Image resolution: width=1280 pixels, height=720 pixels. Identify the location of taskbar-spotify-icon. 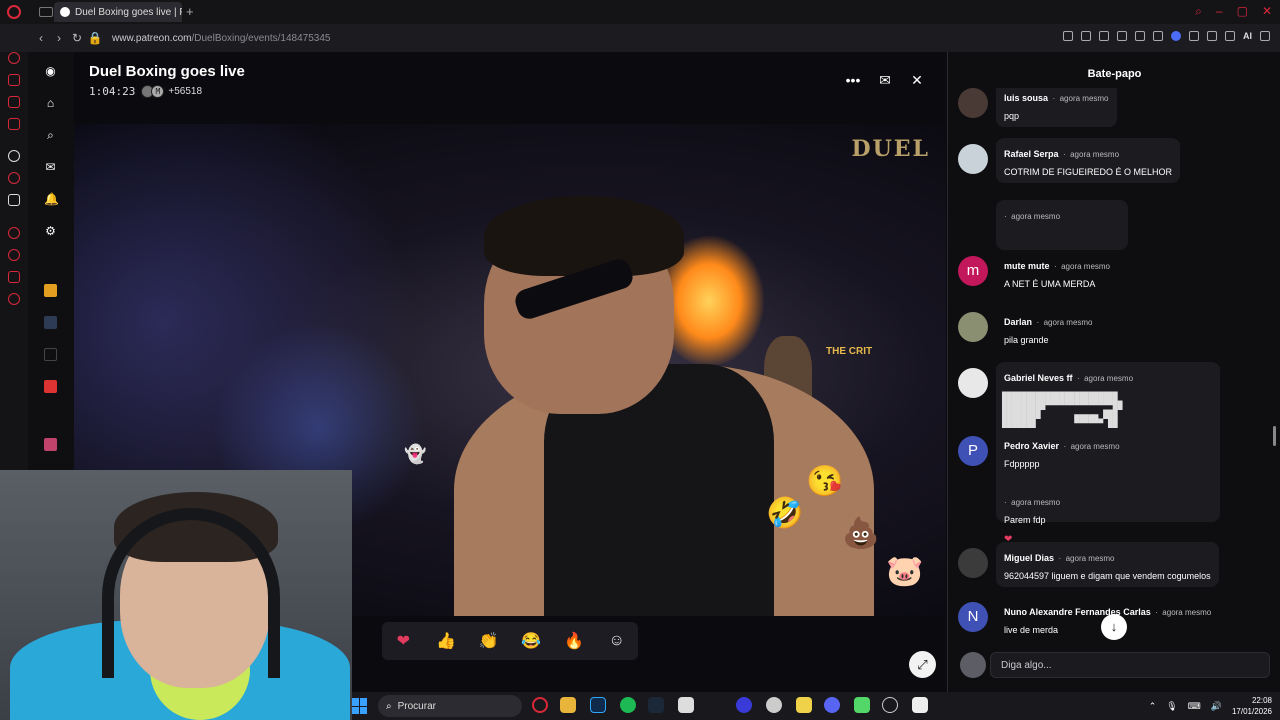
(628, 705).